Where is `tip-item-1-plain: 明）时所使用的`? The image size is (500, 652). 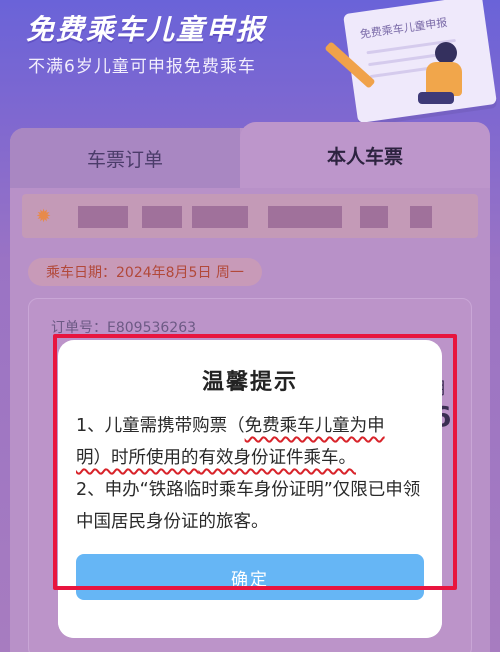
tip-item-1-plain: 明）时所使用的 is located at coordinates (137, 458).